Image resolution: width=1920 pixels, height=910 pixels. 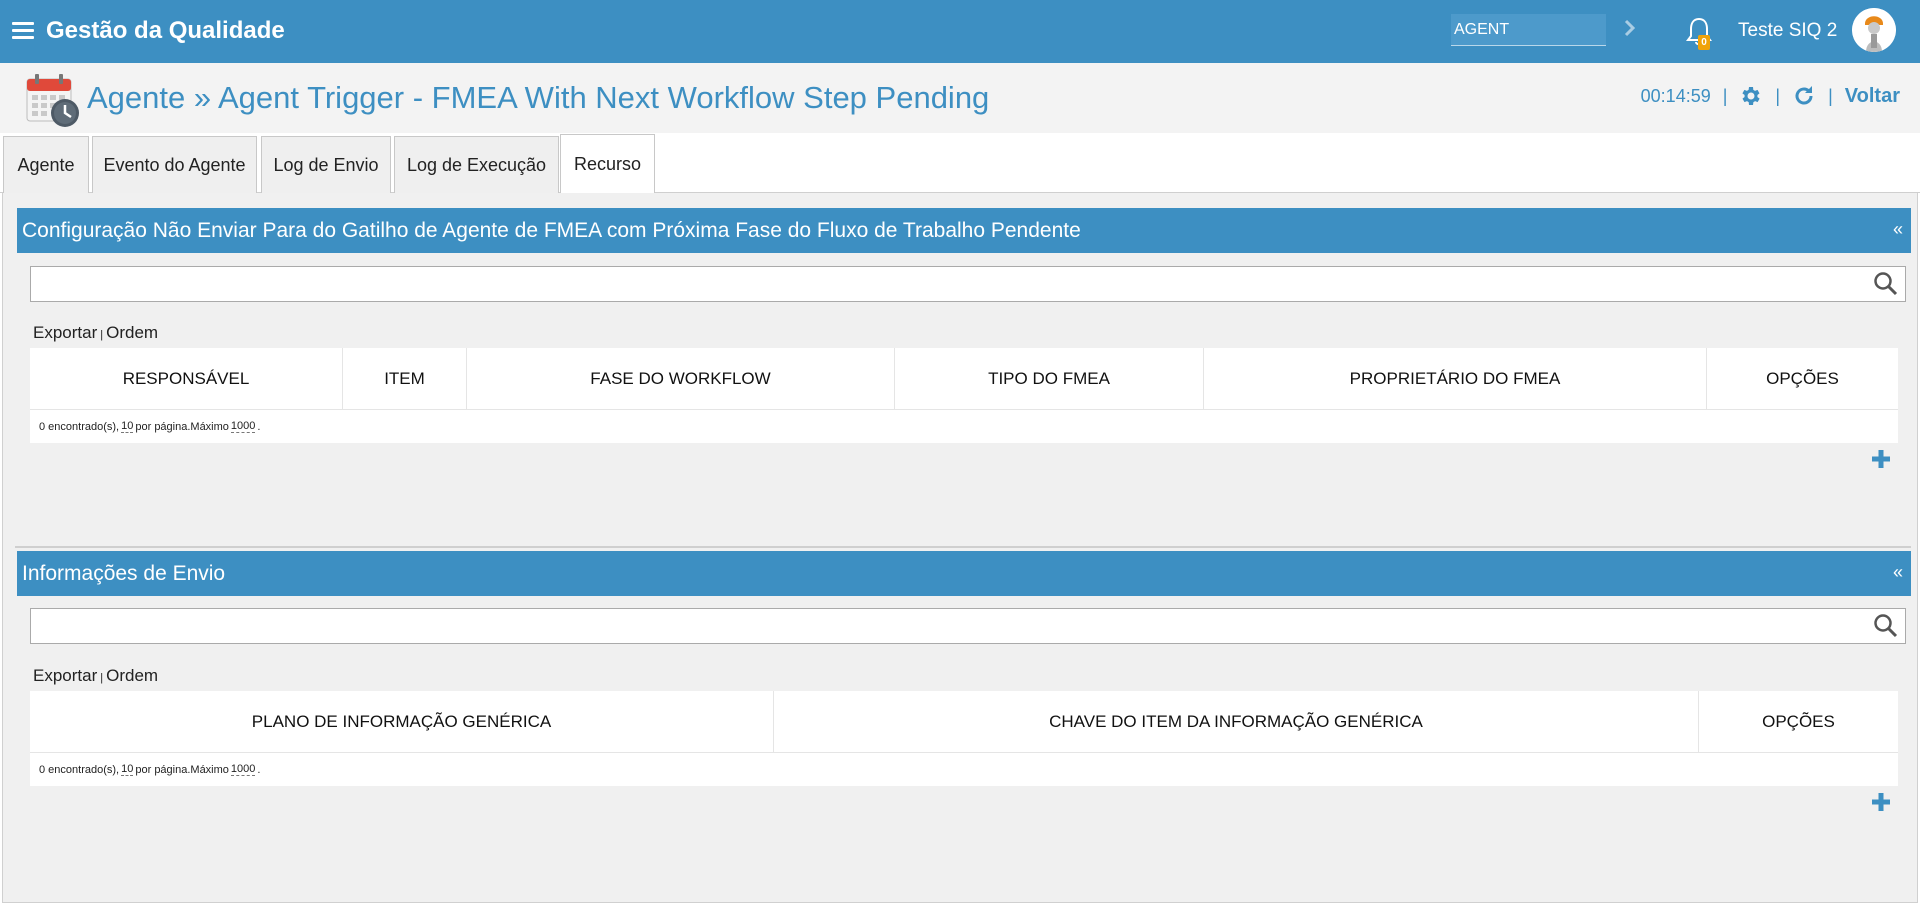 What do you see at coordinates (1751, 96) in the screenshot?
I see `gear-icon` at bounding box center [1751, 96].